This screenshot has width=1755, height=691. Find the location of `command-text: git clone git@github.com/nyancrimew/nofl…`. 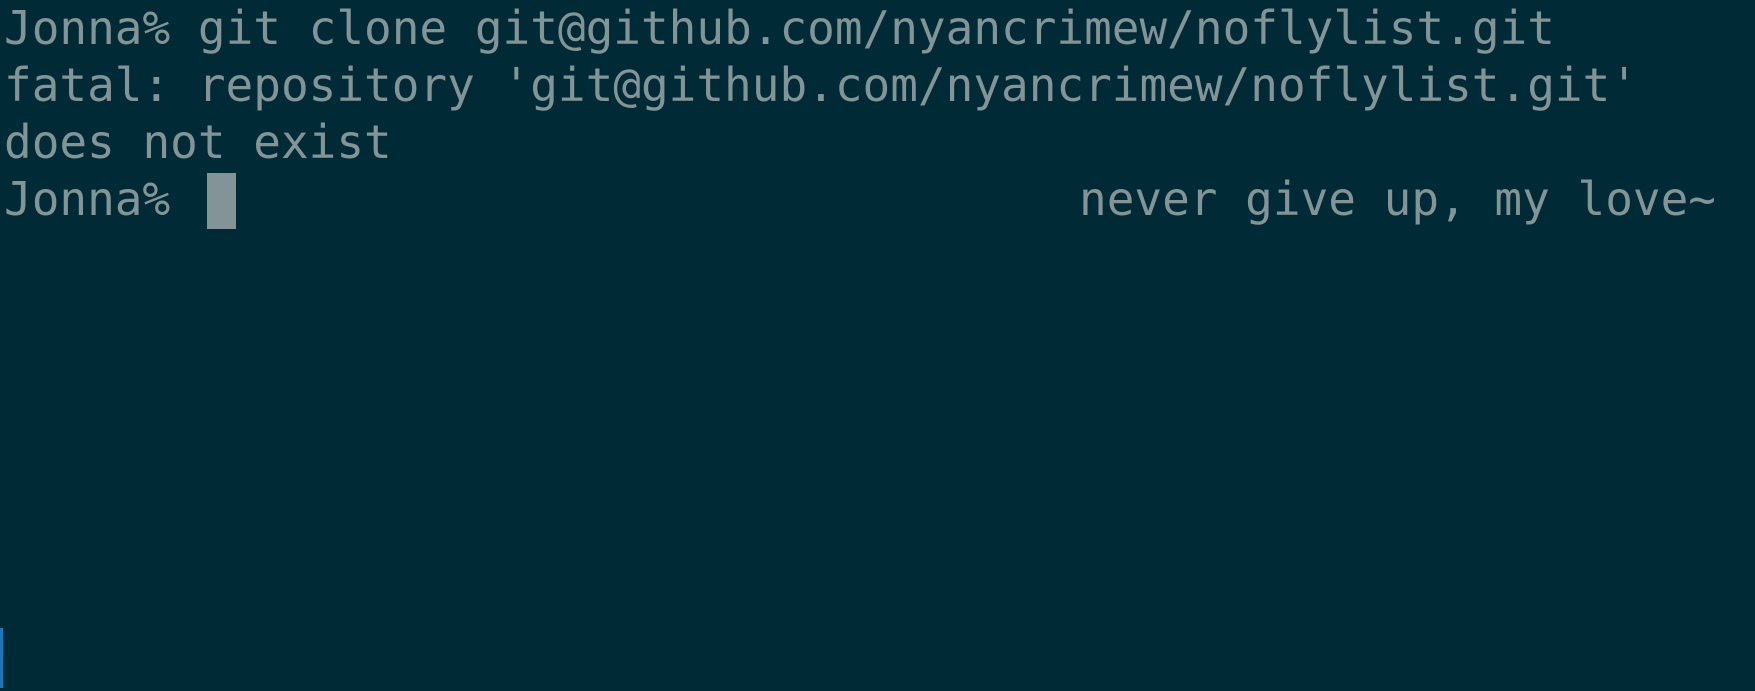

command-text: git clone git@github.com/nyancrimew/nofl… is located at coordinates (876, 28).